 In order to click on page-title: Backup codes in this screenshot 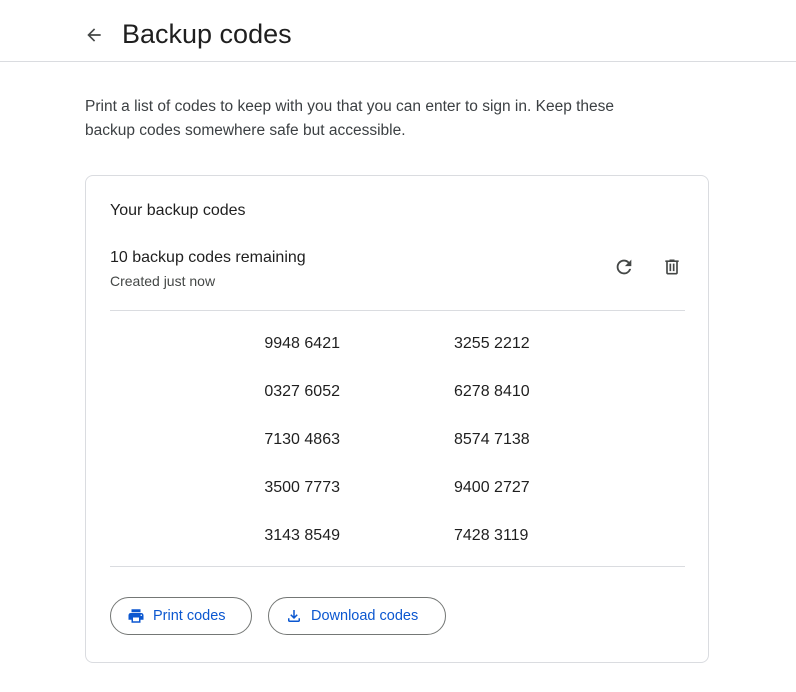, I will do `click(207, 34)`.